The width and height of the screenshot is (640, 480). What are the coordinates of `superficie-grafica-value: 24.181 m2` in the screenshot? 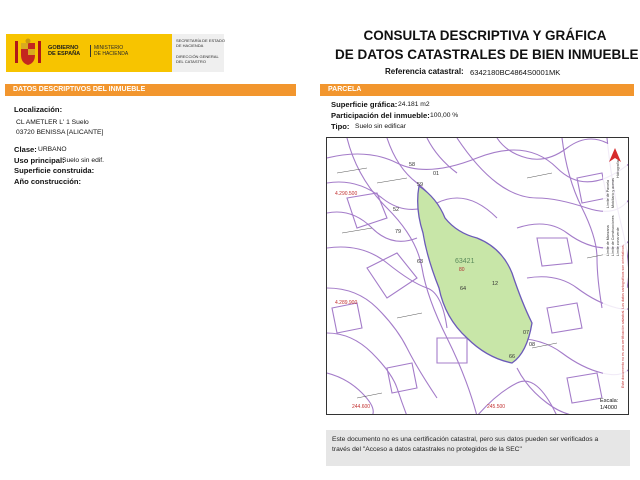 It's located at (414, 104).